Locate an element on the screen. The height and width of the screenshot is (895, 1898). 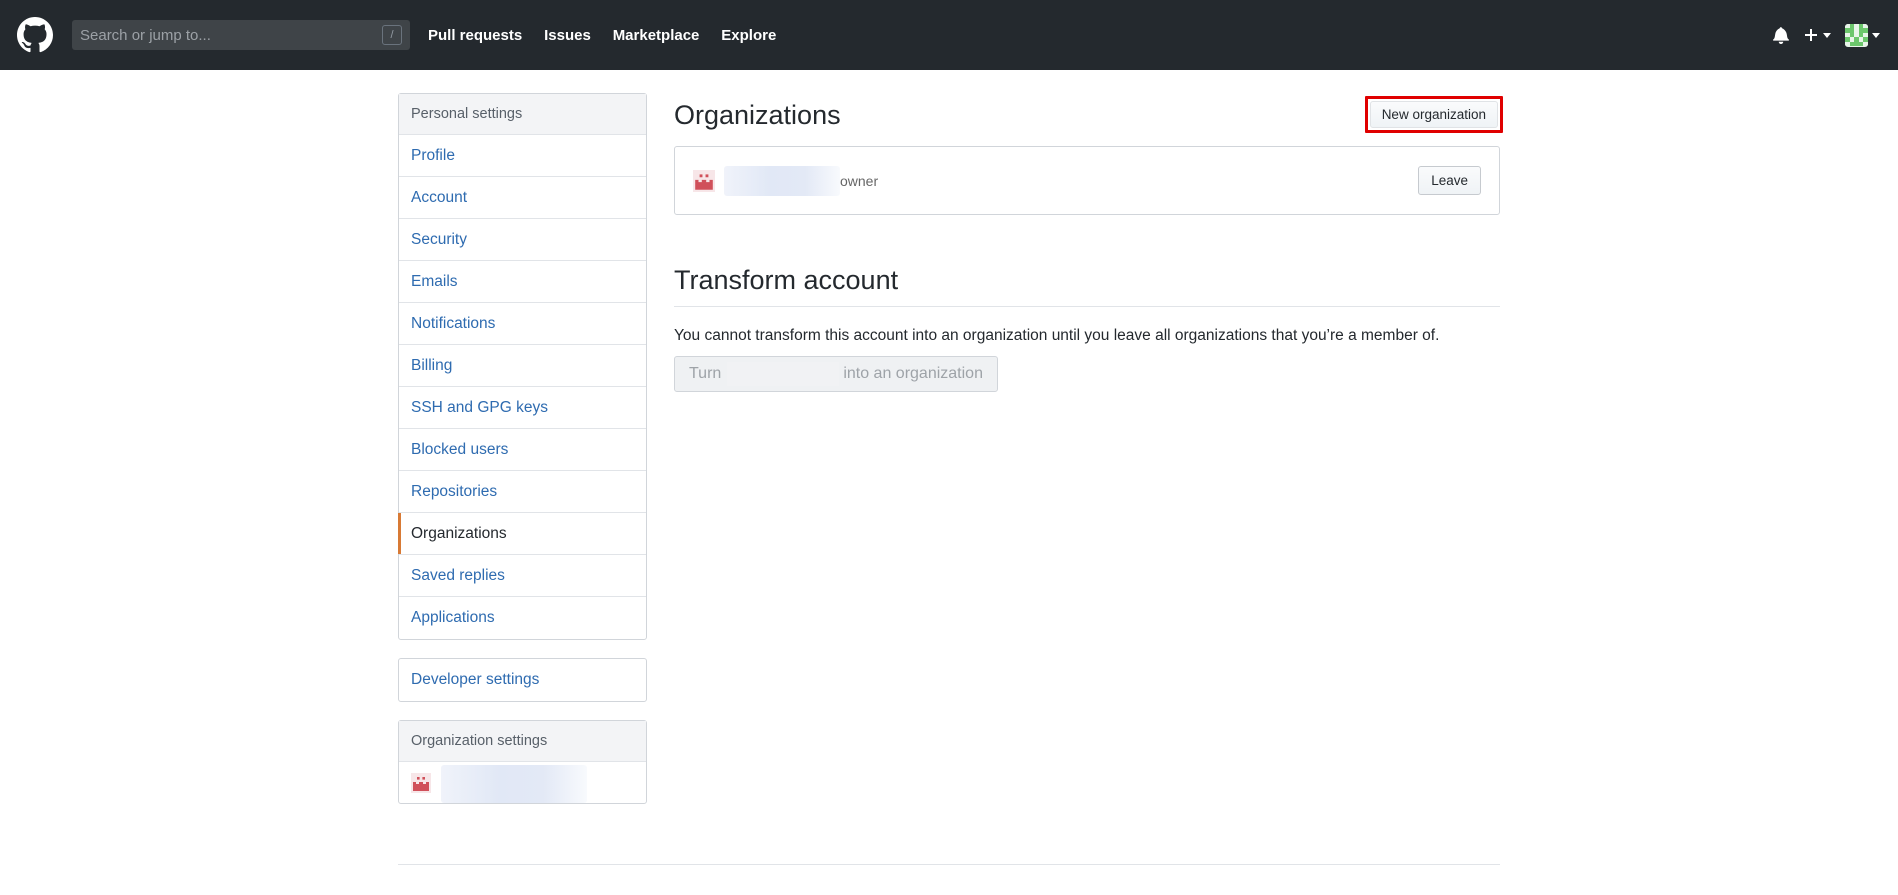
turn-into-organization-button: Turn into an organization is located at coordinates (836, 374).